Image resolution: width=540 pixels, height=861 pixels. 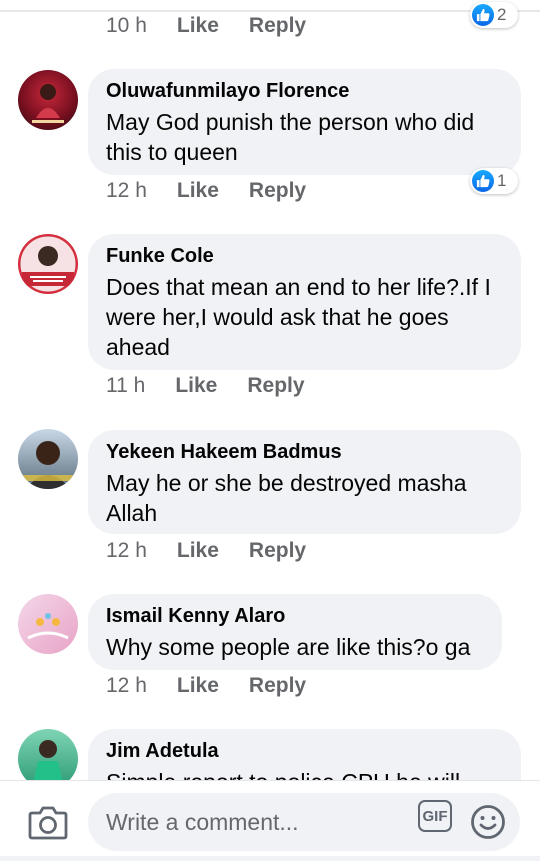 I want to click on top-divider, so click(x=270, y=11).